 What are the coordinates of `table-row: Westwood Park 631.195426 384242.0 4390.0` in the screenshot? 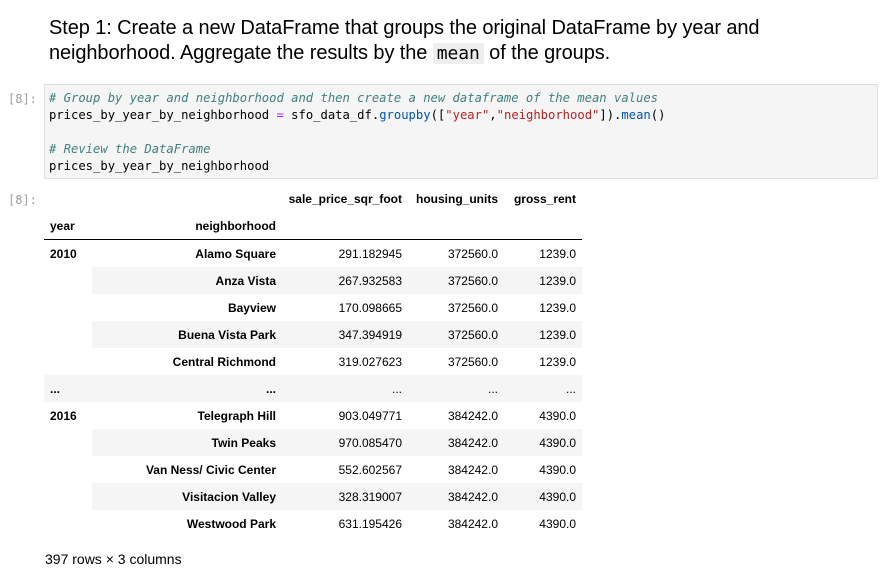 It's located at (313, 523).